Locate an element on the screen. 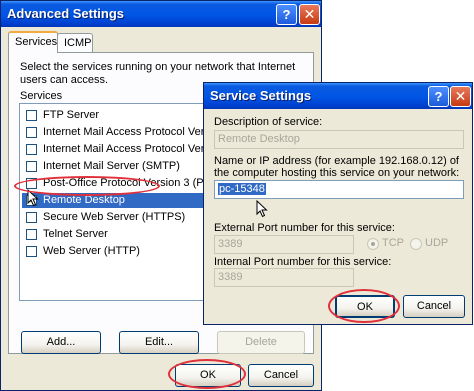  service-label: Secure Web Server (HTTPS) is located at coordinates (114, 217).